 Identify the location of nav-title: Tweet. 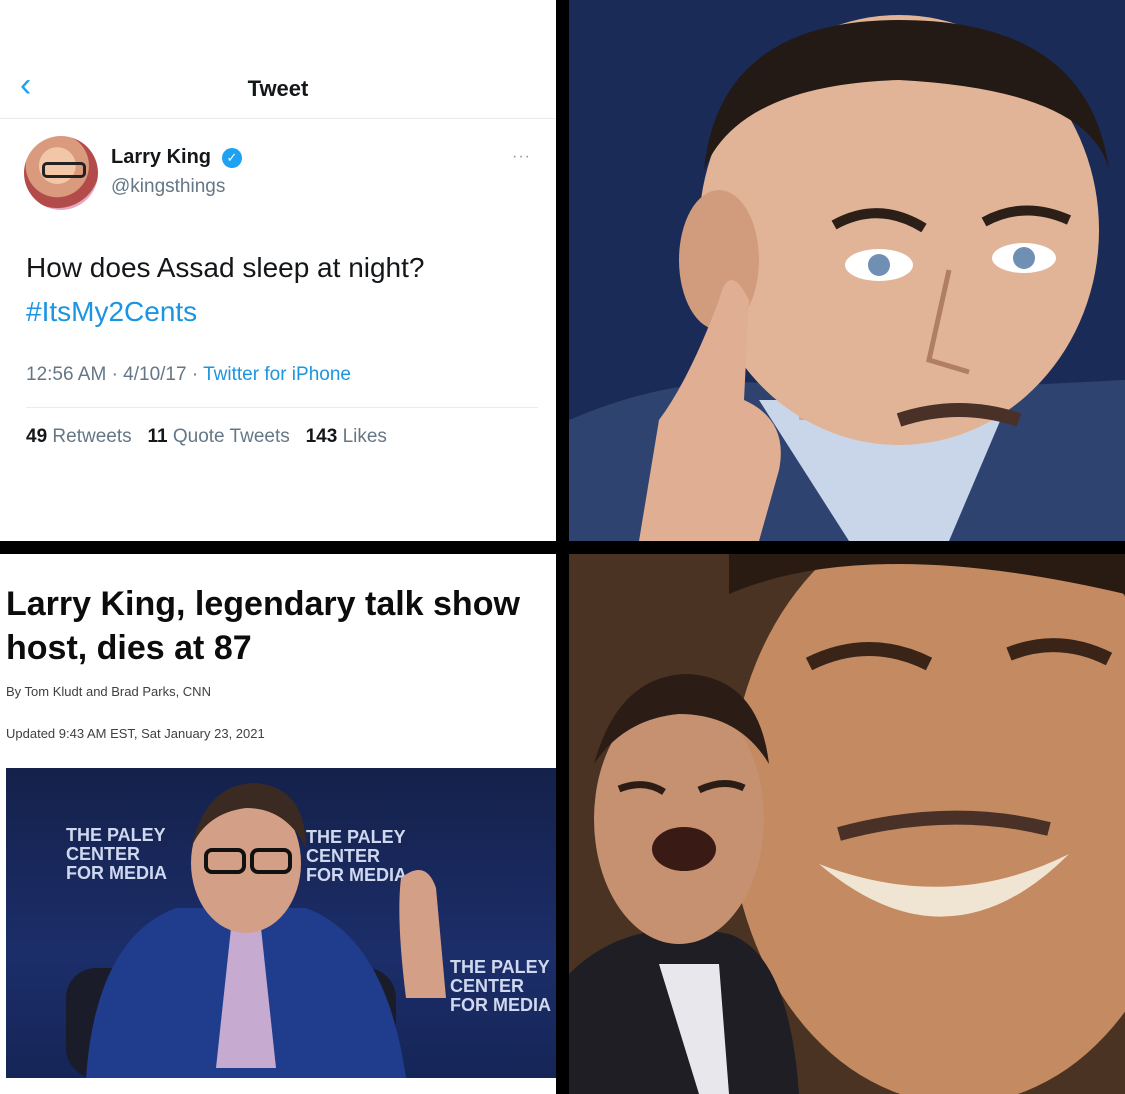
(278, 88).